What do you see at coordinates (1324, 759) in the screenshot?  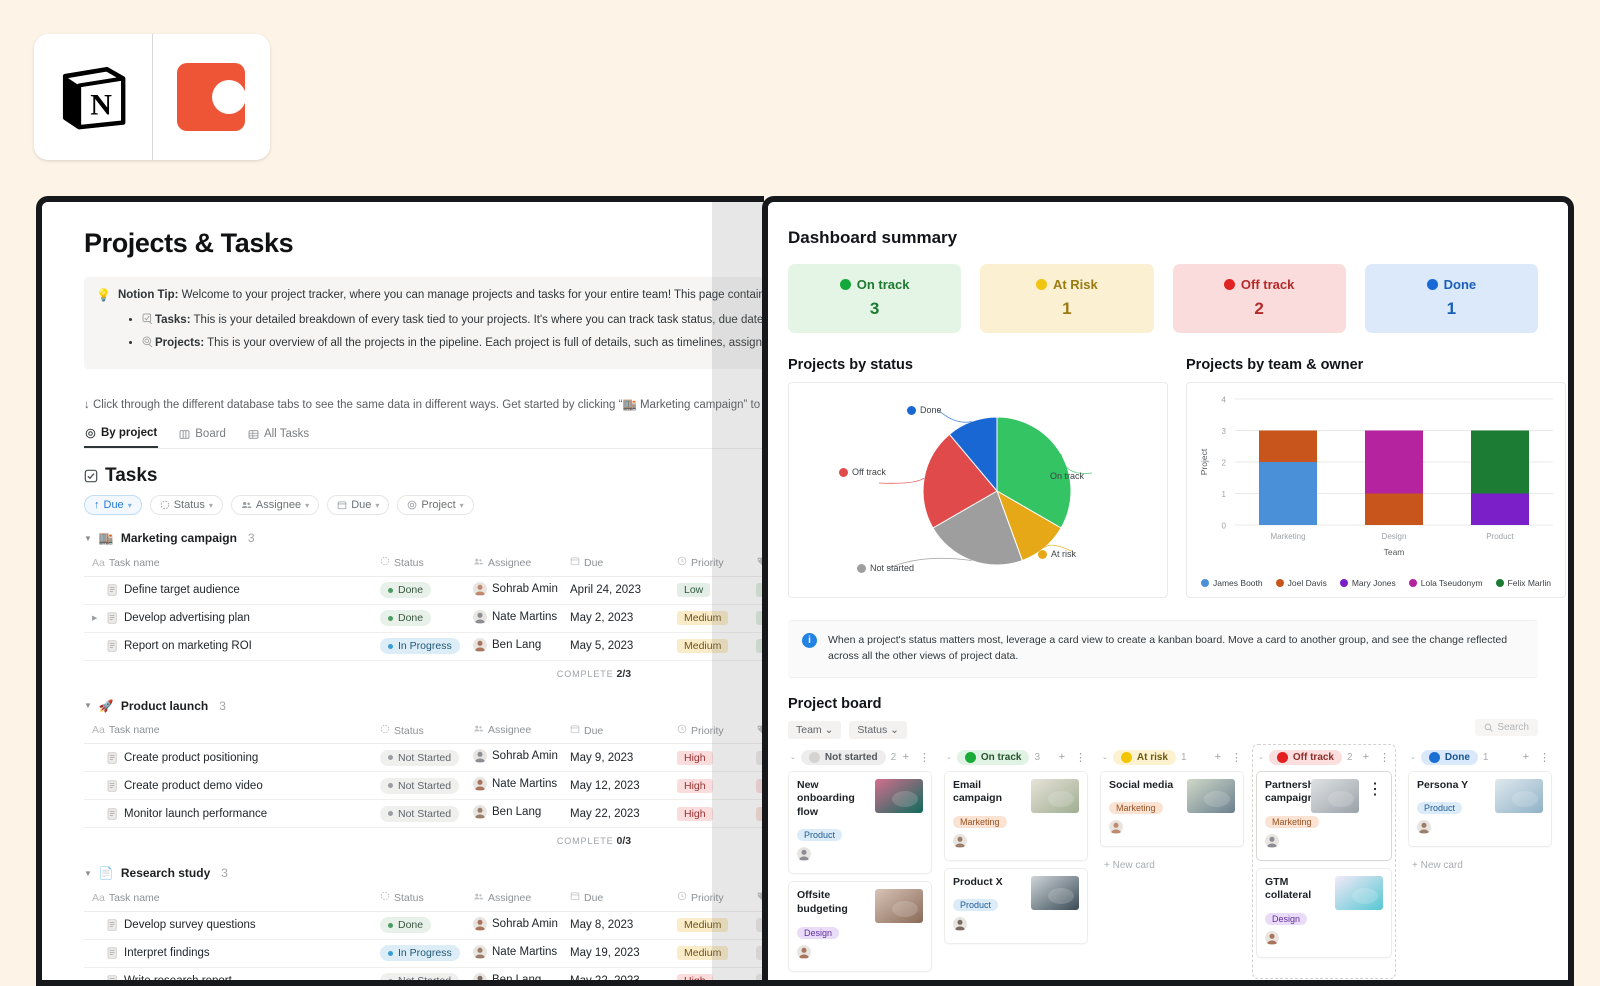 I see `board-column-header: ⌄ Off track 2 + ⋮` at bounding box center [1324, 759].